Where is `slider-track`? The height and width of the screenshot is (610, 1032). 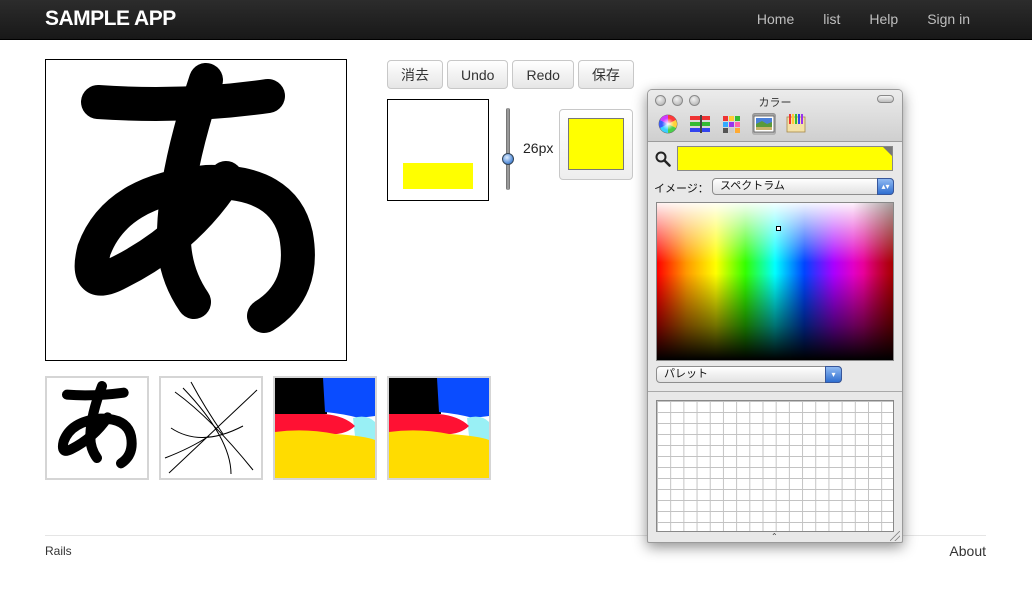 slider-track is located at coordinates (508, 149).